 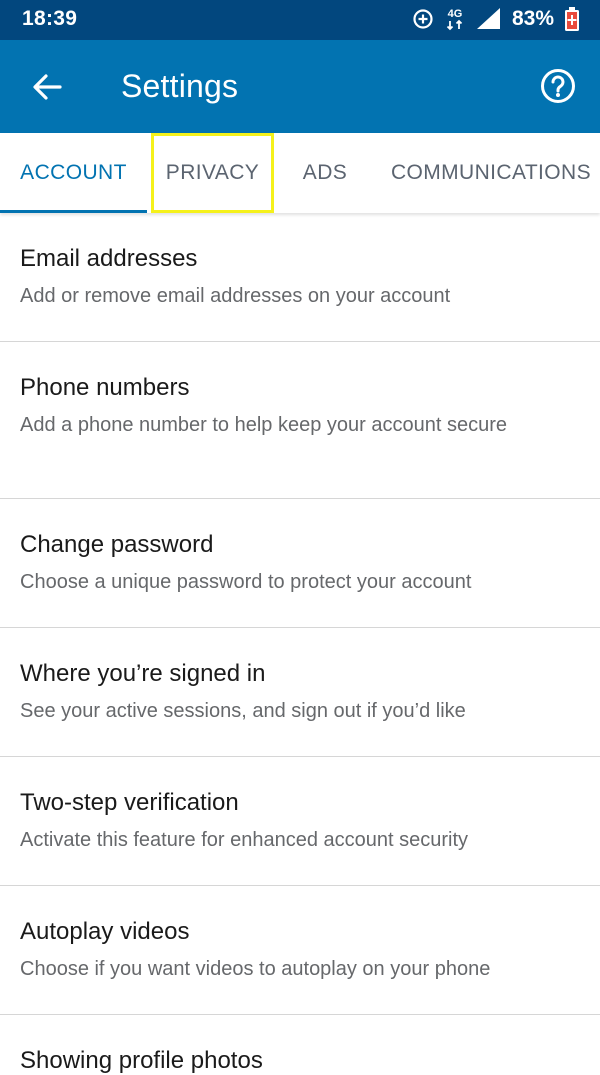 I want to click on status-icons: 4G 83%, so click(x=496, y=19).